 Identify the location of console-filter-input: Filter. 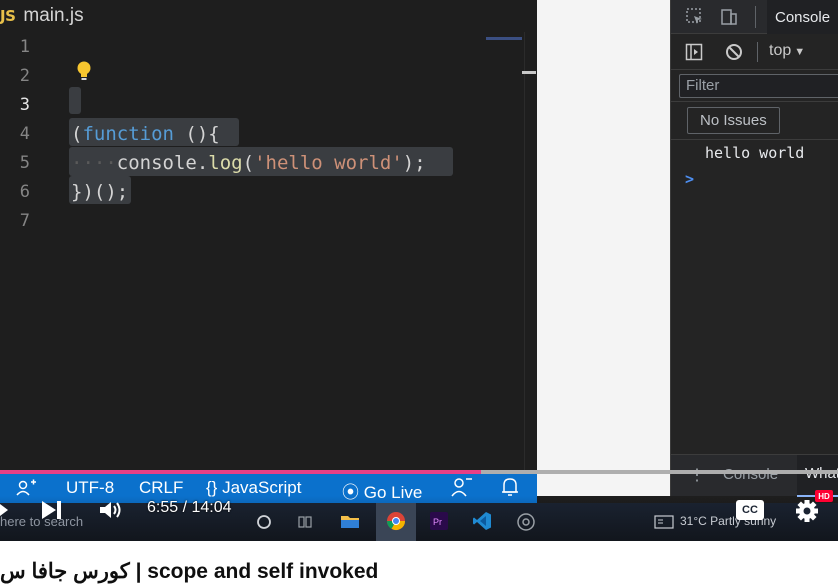
(758, 86).